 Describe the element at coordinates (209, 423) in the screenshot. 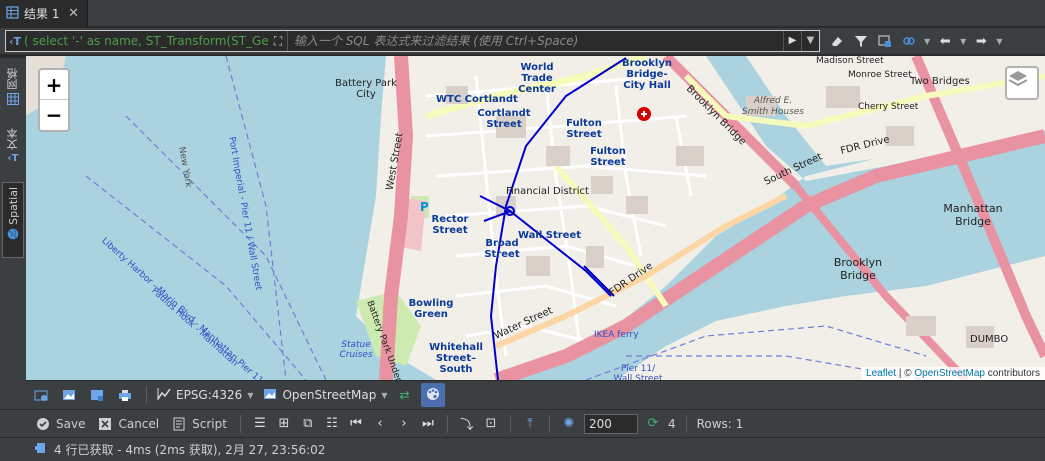

I see `script-label: Script` at that location.